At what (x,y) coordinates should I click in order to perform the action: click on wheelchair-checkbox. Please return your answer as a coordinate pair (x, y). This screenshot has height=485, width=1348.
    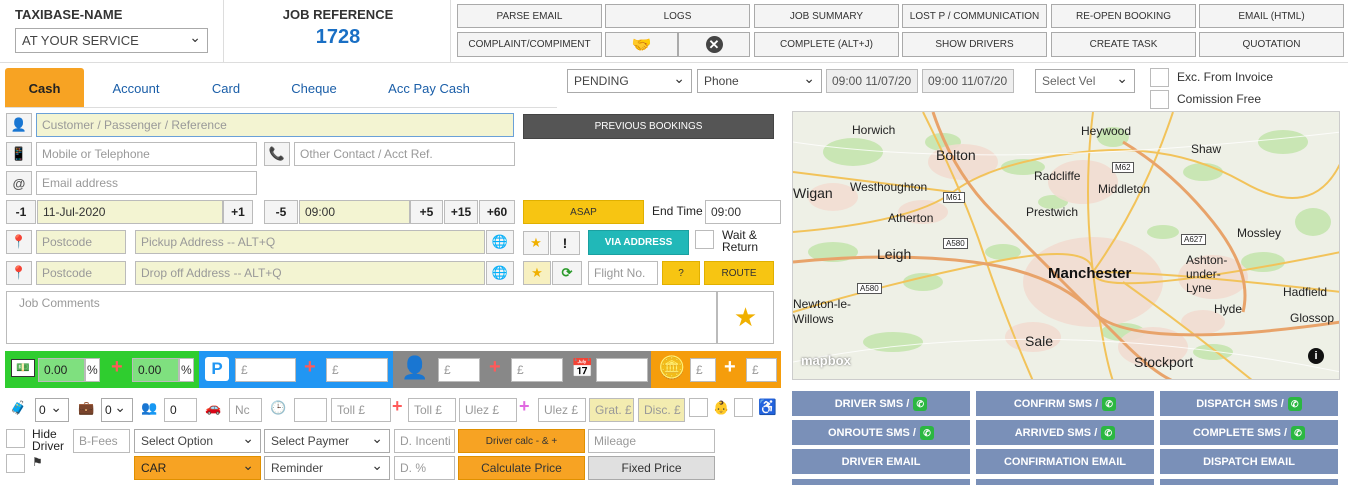
    Looking at the image, I should click on (743, 407).